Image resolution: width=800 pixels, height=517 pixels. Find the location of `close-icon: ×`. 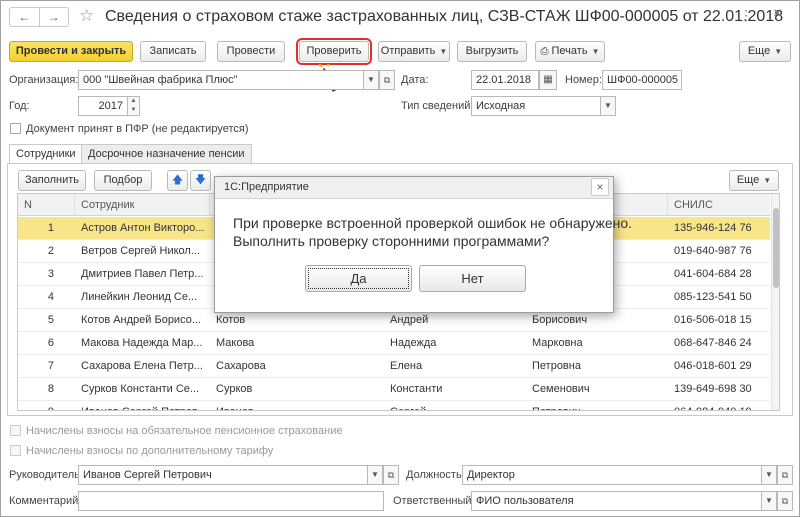

close-icon: × is located at coordinates (777, 14).